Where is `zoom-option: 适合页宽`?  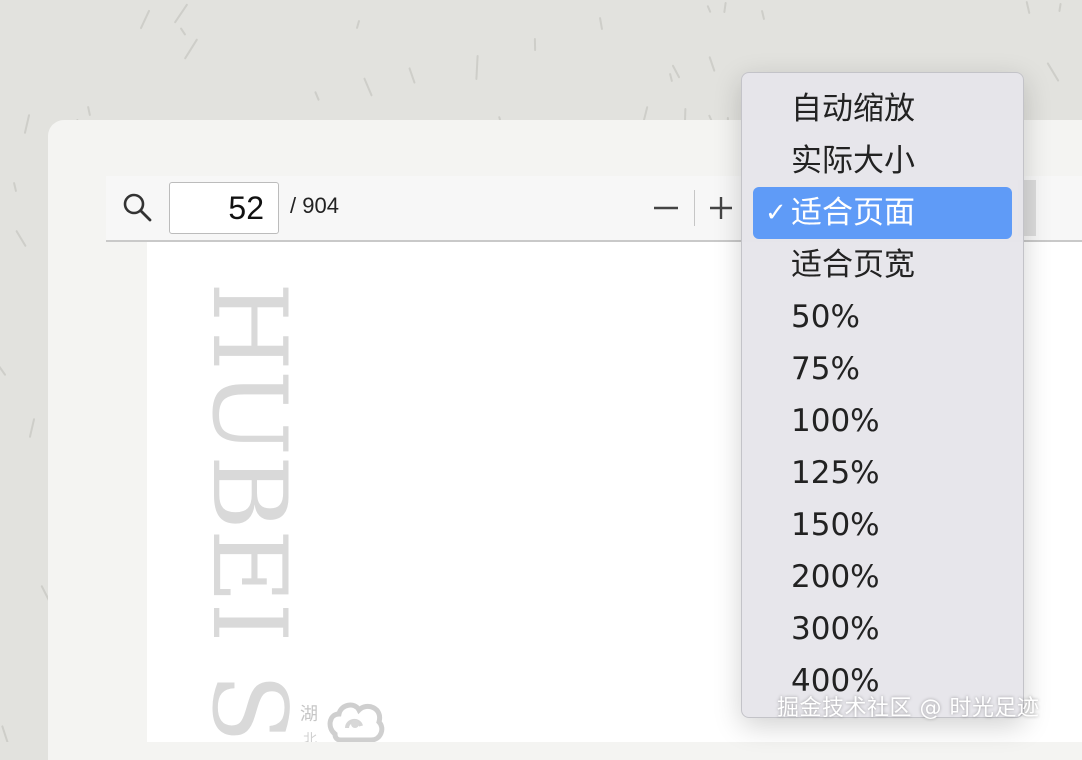 zoom-option: 适合页宽 is located at coordinates (882, 265).